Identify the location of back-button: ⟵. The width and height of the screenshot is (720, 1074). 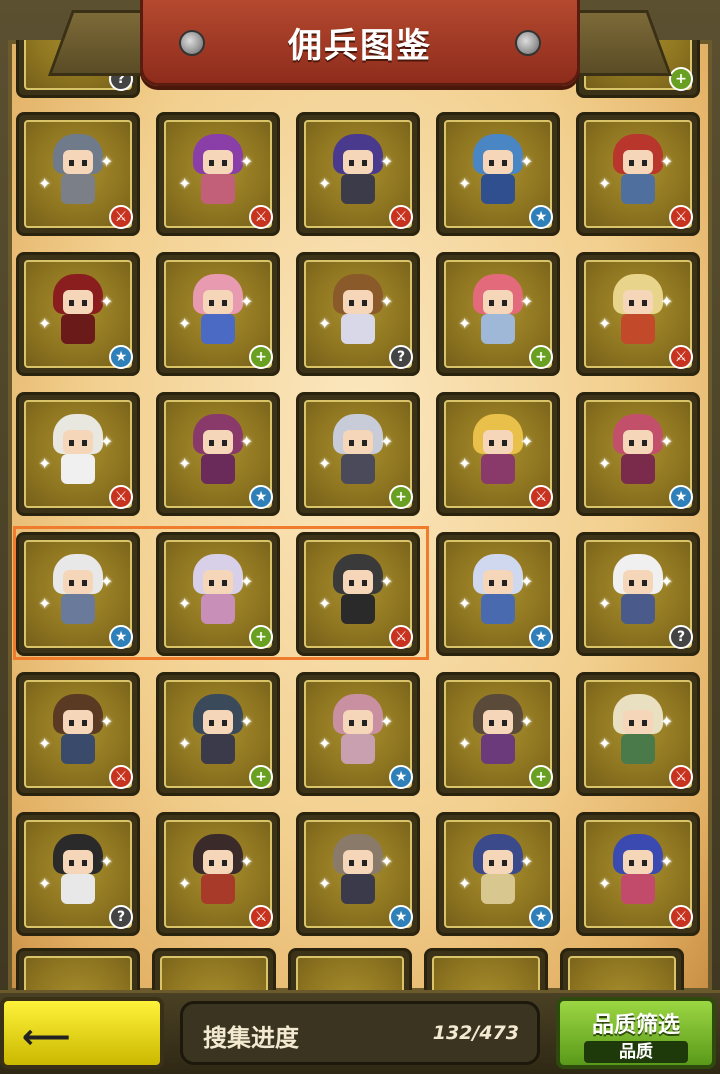
(82, 1033).